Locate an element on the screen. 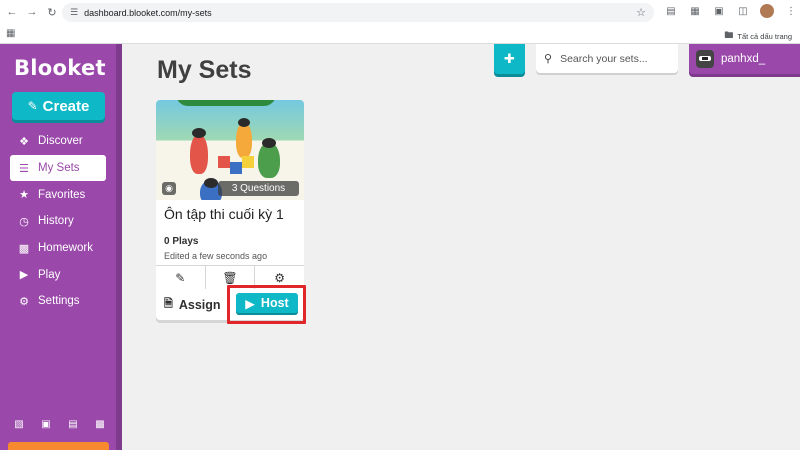  create-label: Create is located at coordinates (66, 106).